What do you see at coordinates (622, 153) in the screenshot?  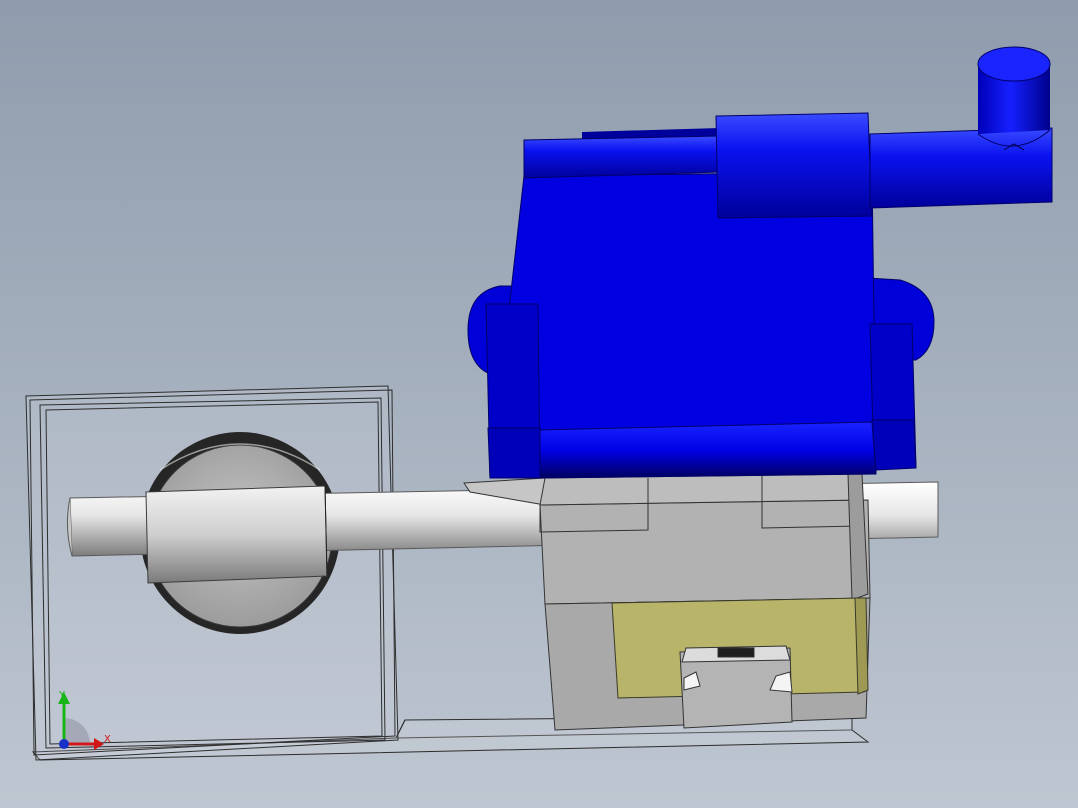 I see `pump-top-tube` at bounding box center [622, 153].